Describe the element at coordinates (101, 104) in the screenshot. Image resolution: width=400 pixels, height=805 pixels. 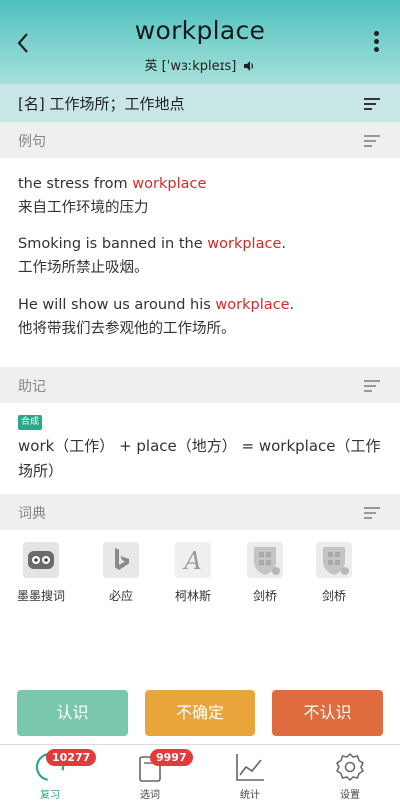
I see `definition-text: [名] 工作场所；工作地点` at that location.